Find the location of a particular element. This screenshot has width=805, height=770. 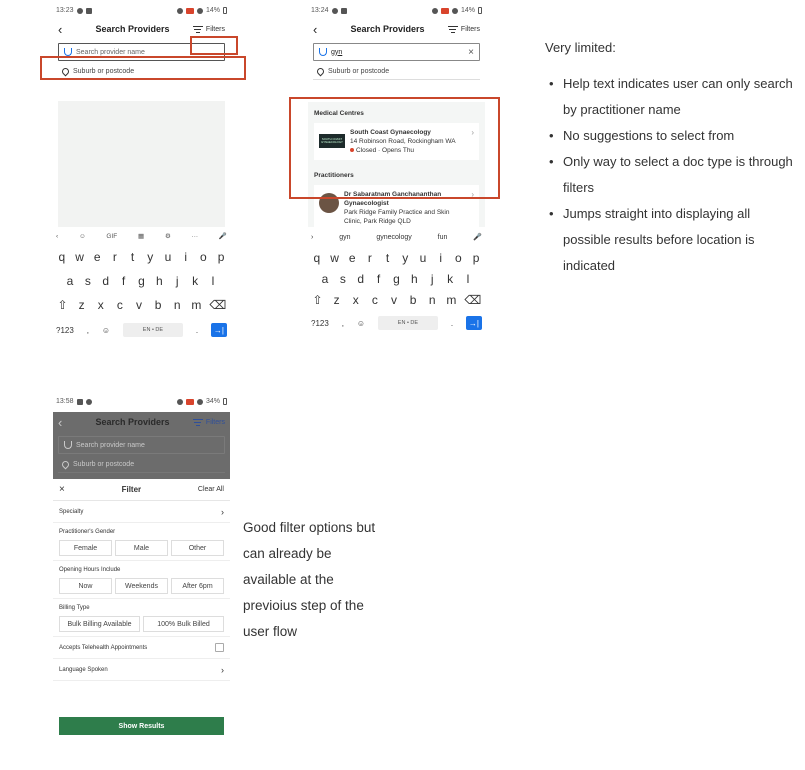

hours-after-6pm-button: After 6pm is located at coordinates (197, 586).